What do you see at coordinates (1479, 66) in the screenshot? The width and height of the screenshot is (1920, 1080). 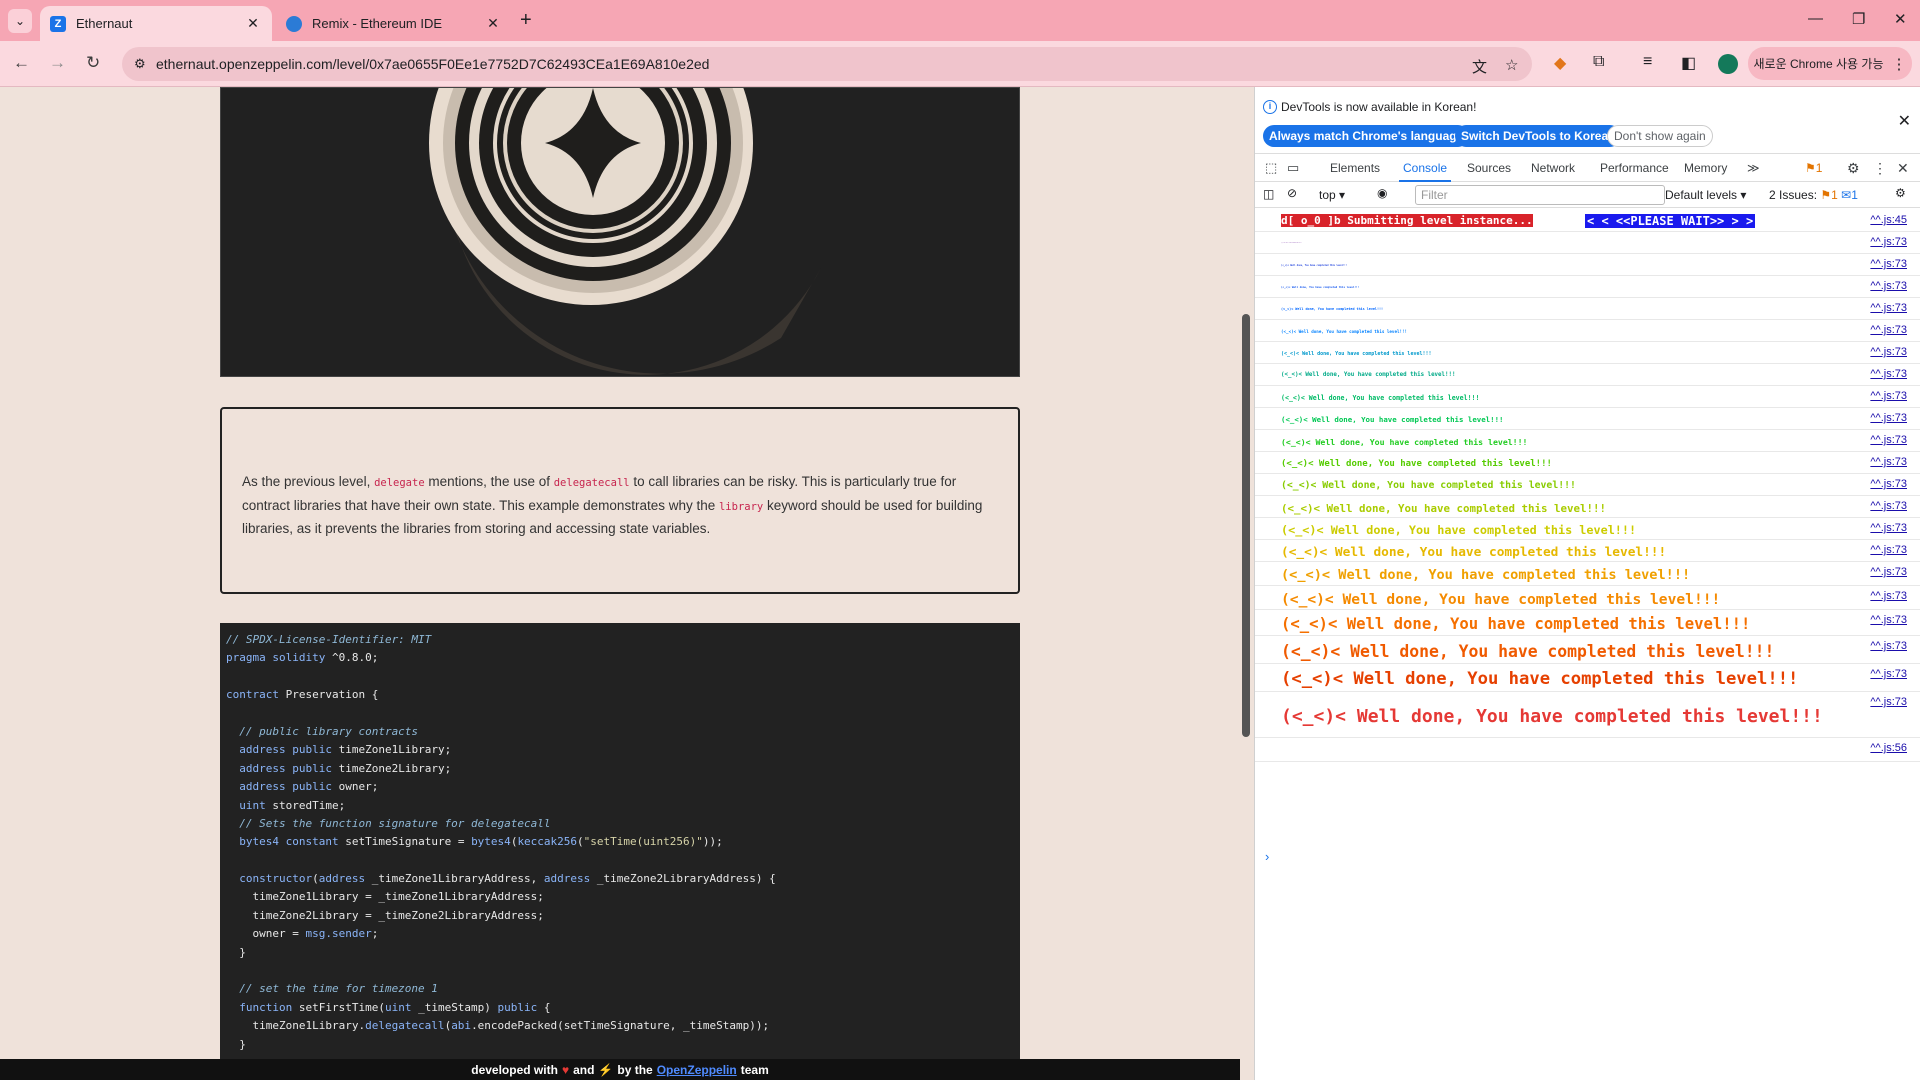 I see `translate-icon: 文` at bounding box center [1479, 66].